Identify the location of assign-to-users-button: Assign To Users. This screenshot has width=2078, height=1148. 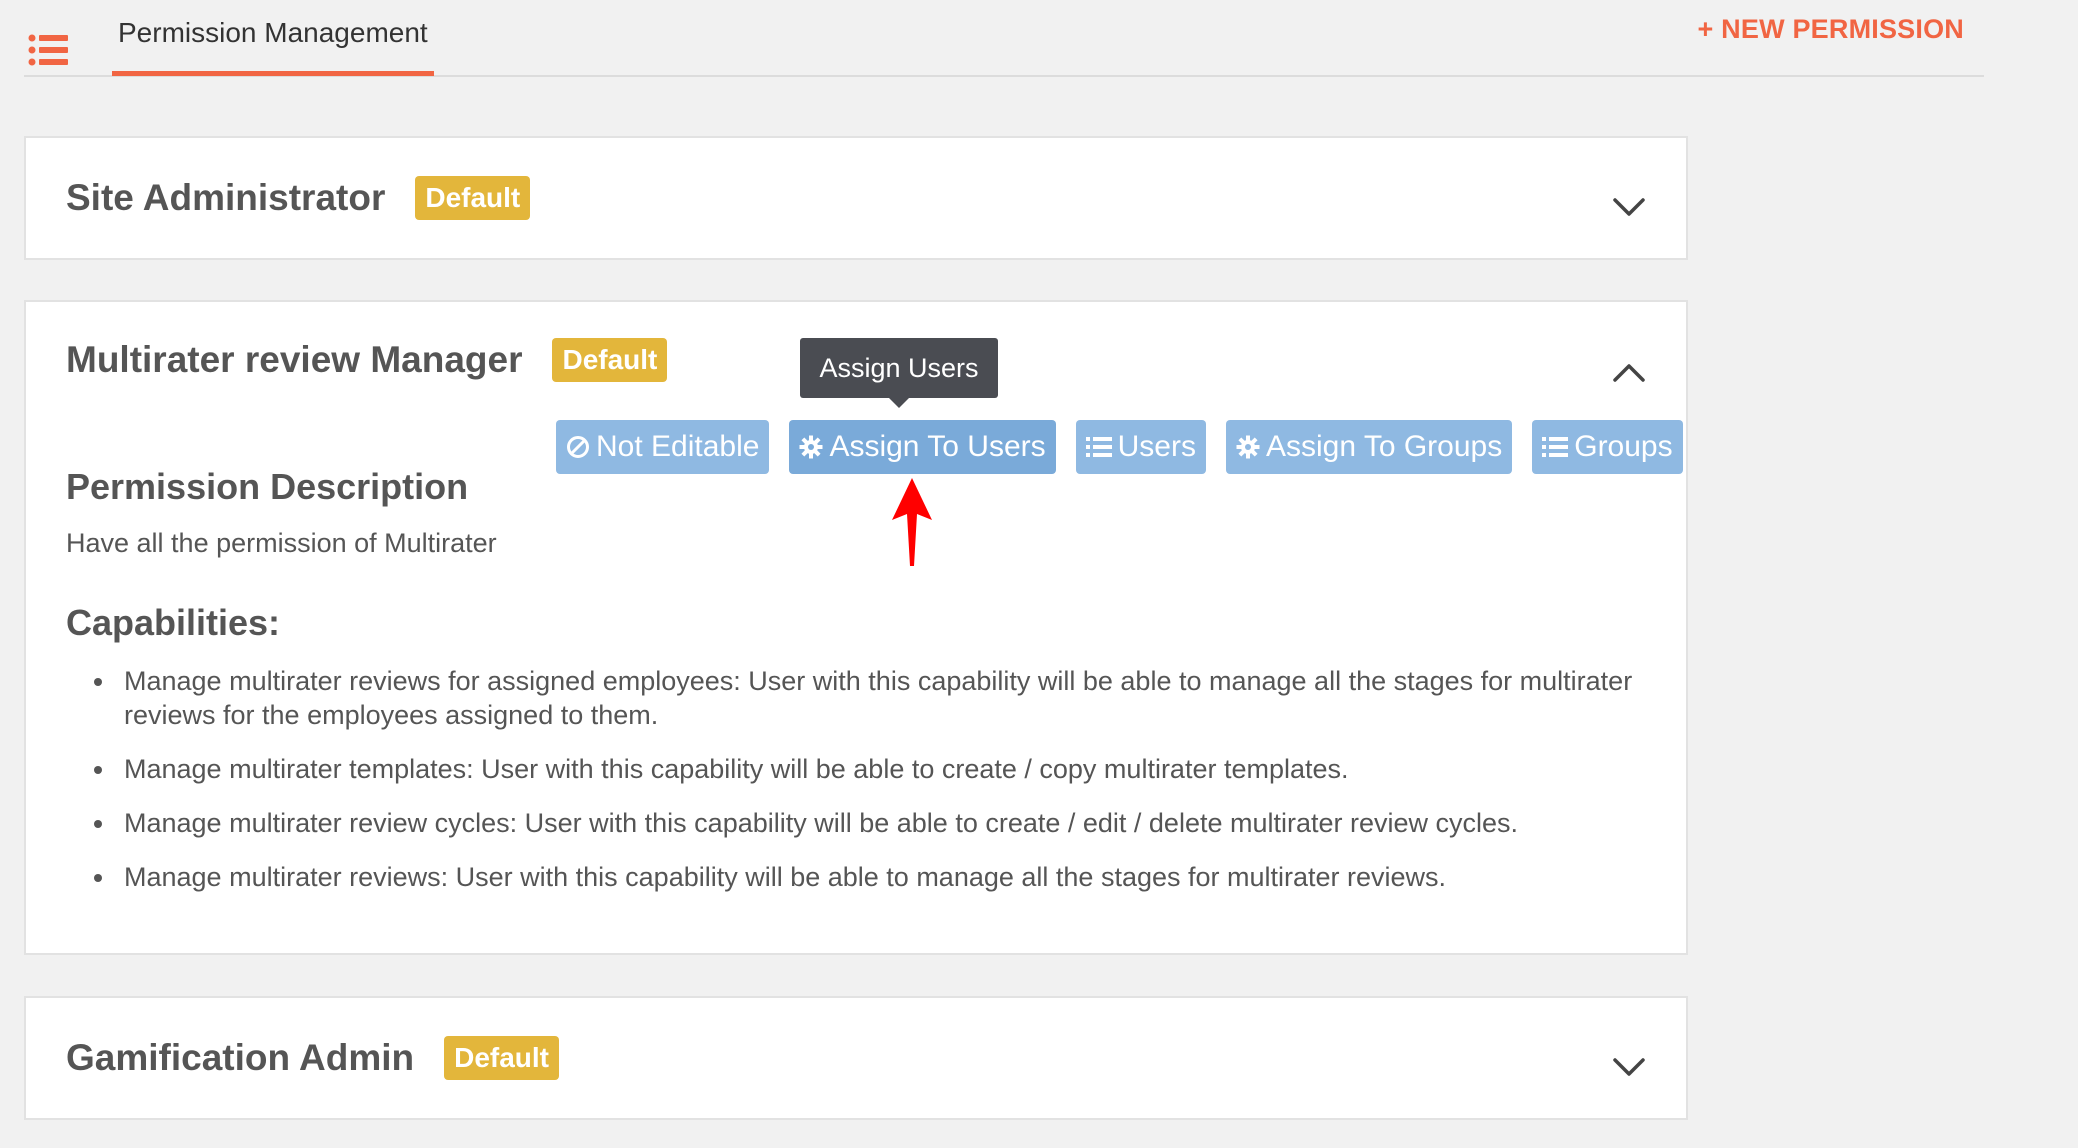
(922, 447).